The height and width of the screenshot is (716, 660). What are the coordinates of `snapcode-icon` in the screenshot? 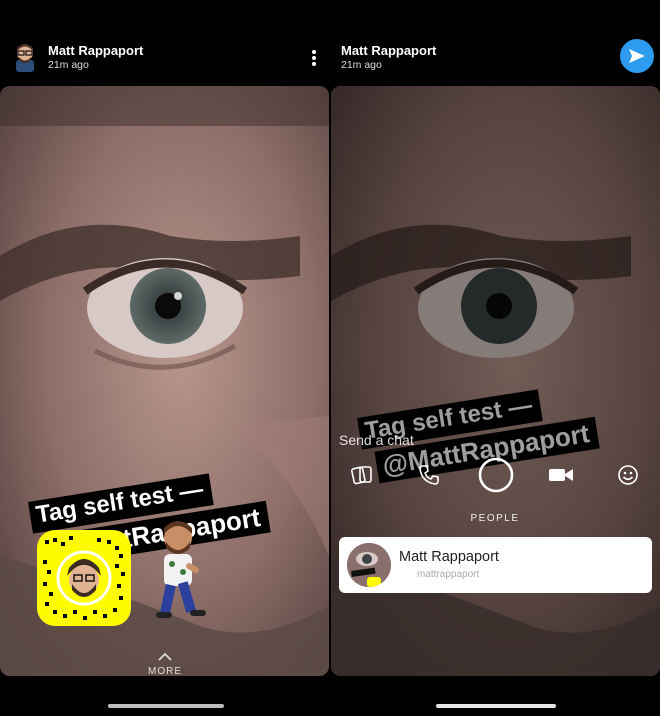 It's located at (84, 578).